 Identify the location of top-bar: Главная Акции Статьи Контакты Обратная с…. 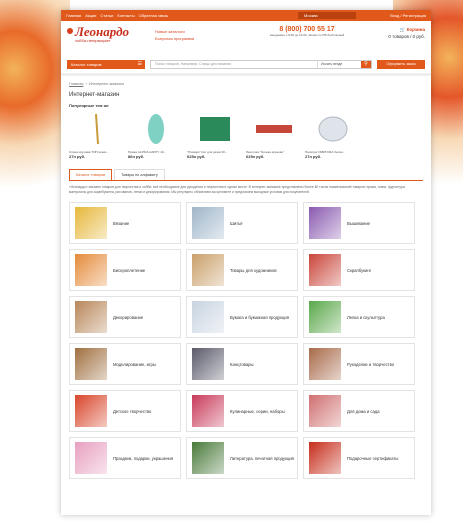
(246, 15).